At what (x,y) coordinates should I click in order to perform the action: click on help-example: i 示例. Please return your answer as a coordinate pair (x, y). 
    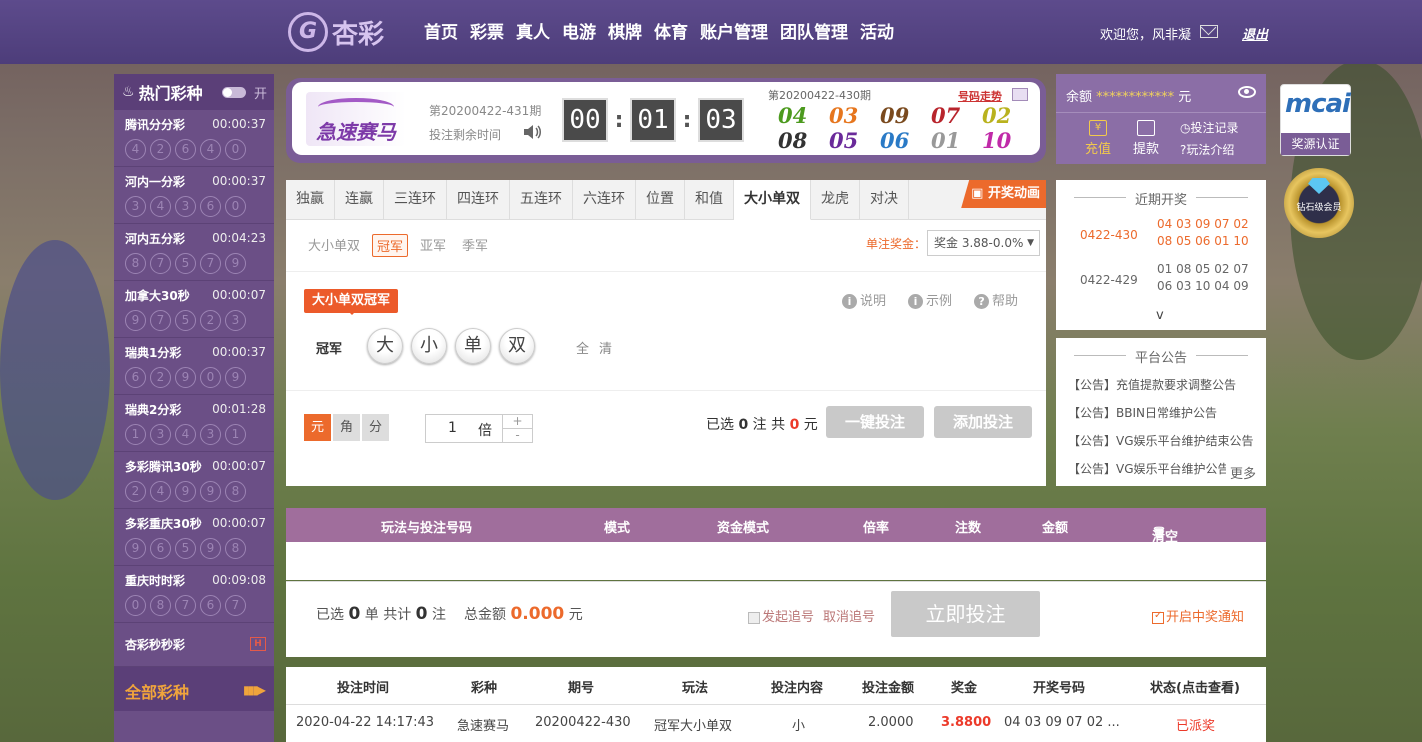
    Looking at the image, I should click on (930, 299).